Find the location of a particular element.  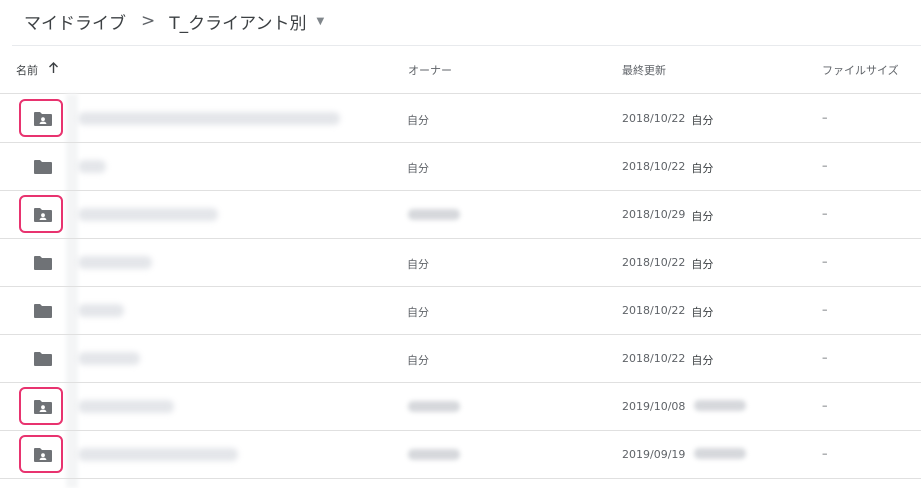

column-header: 名前 オーナー 最終更新 ファイルサイズ is located at coordinates (460, 70).